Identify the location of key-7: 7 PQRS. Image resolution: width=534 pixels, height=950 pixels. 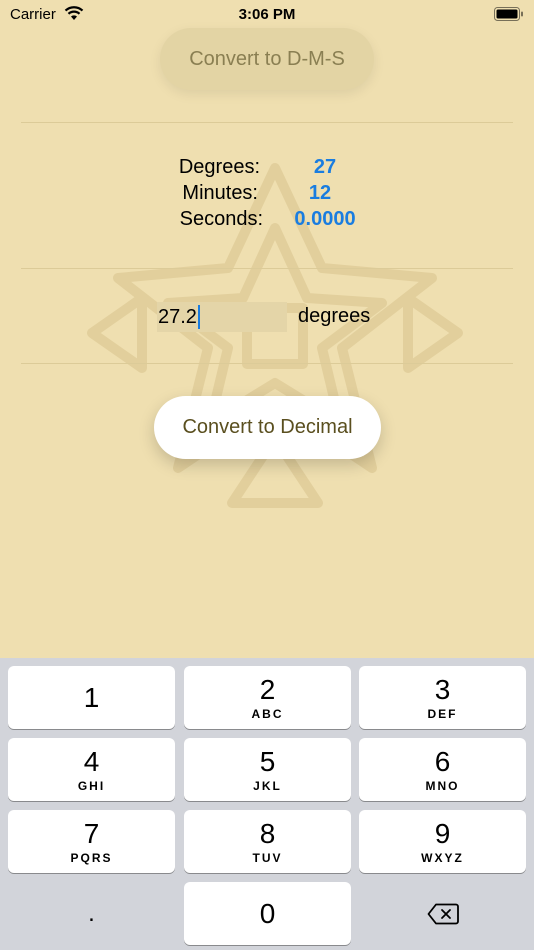
(91, 841).